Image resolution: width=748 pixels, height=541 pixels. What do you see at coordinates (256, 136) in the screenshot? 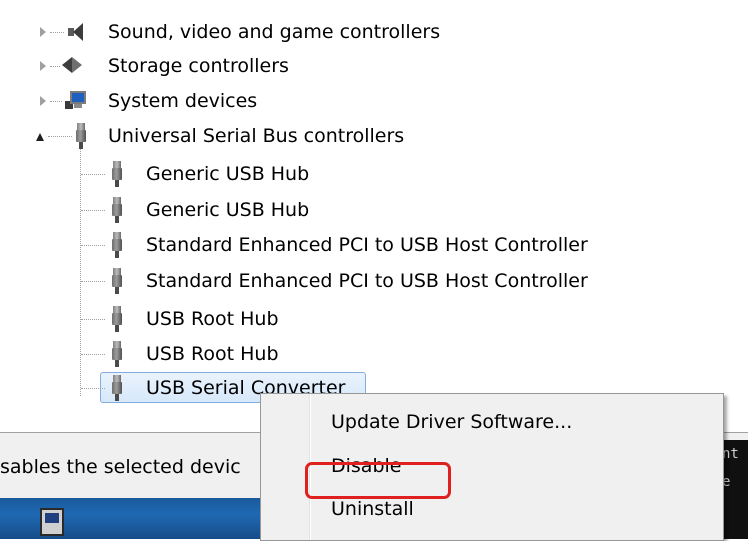
I see `tree-node-label: Universal Serial Bus controllers` at bounding box center [256, 136].